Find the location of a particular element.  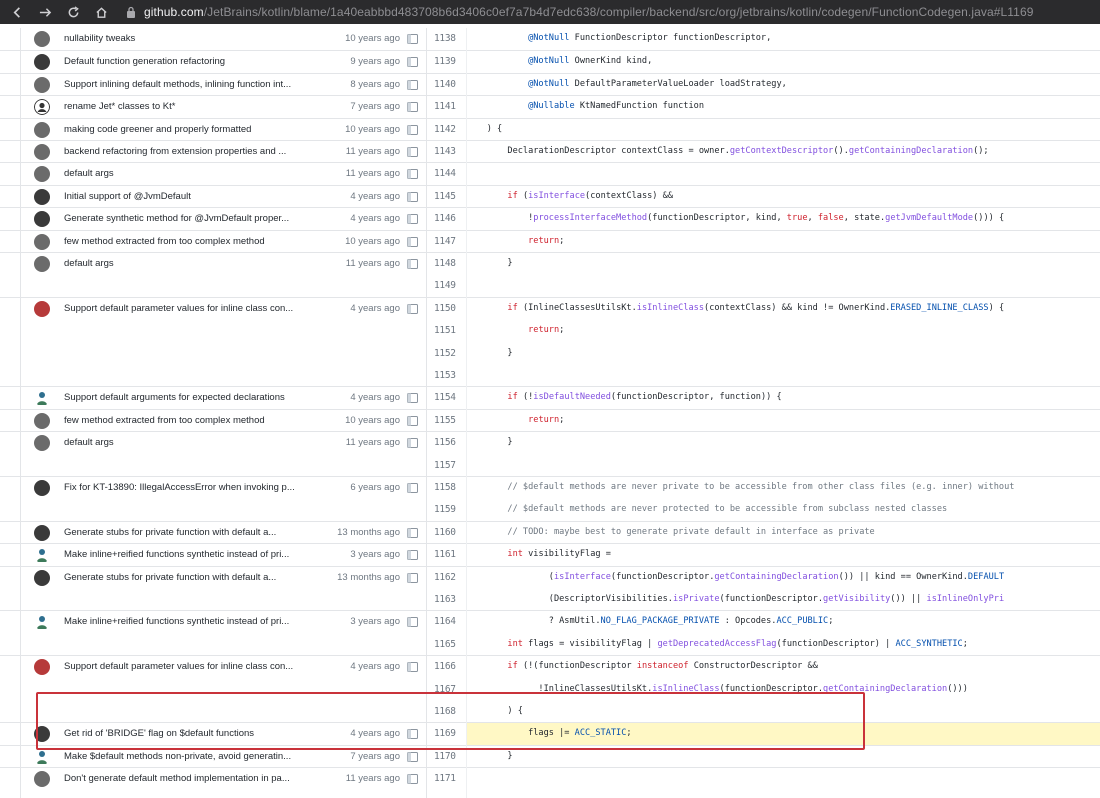

line-number: 1160 is located at coordinates (446, 533).